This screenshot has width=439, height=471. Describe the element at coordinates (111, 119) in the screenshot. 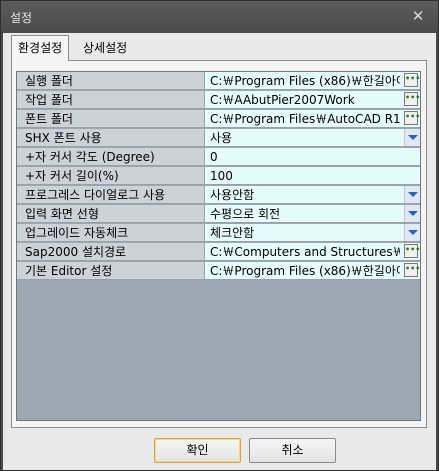

I see `property-name: 폰트 폴더` at that location.